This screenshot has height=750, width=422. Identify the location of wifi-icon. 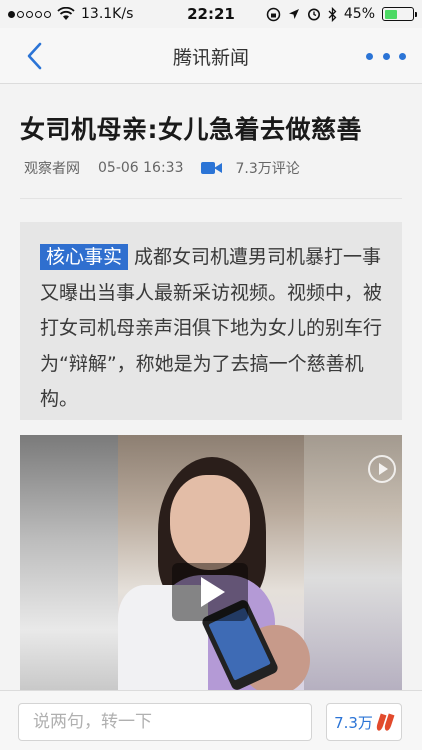
(66, 13).